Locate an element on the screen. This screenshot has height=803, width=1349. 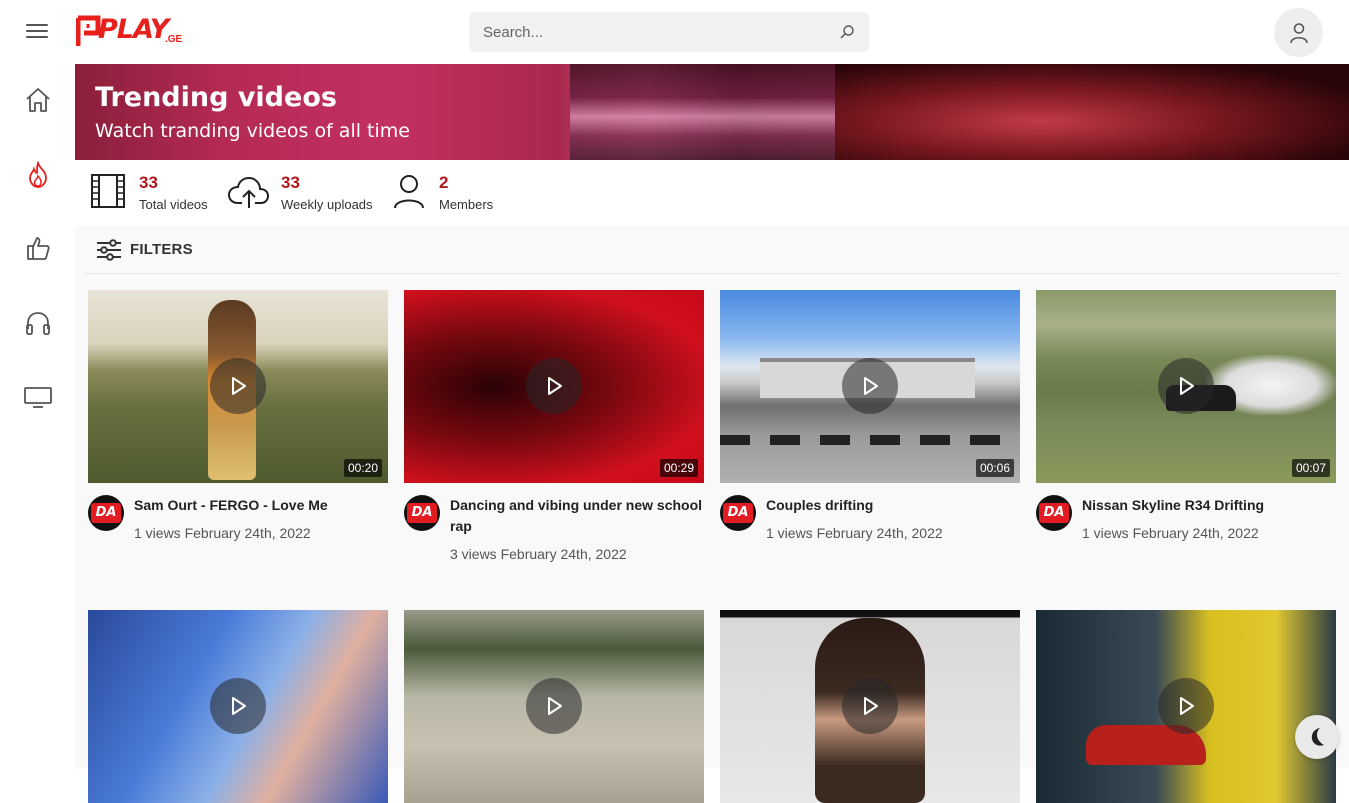
video-thumbnail: 00:20 is located at coordinates (238, 386).